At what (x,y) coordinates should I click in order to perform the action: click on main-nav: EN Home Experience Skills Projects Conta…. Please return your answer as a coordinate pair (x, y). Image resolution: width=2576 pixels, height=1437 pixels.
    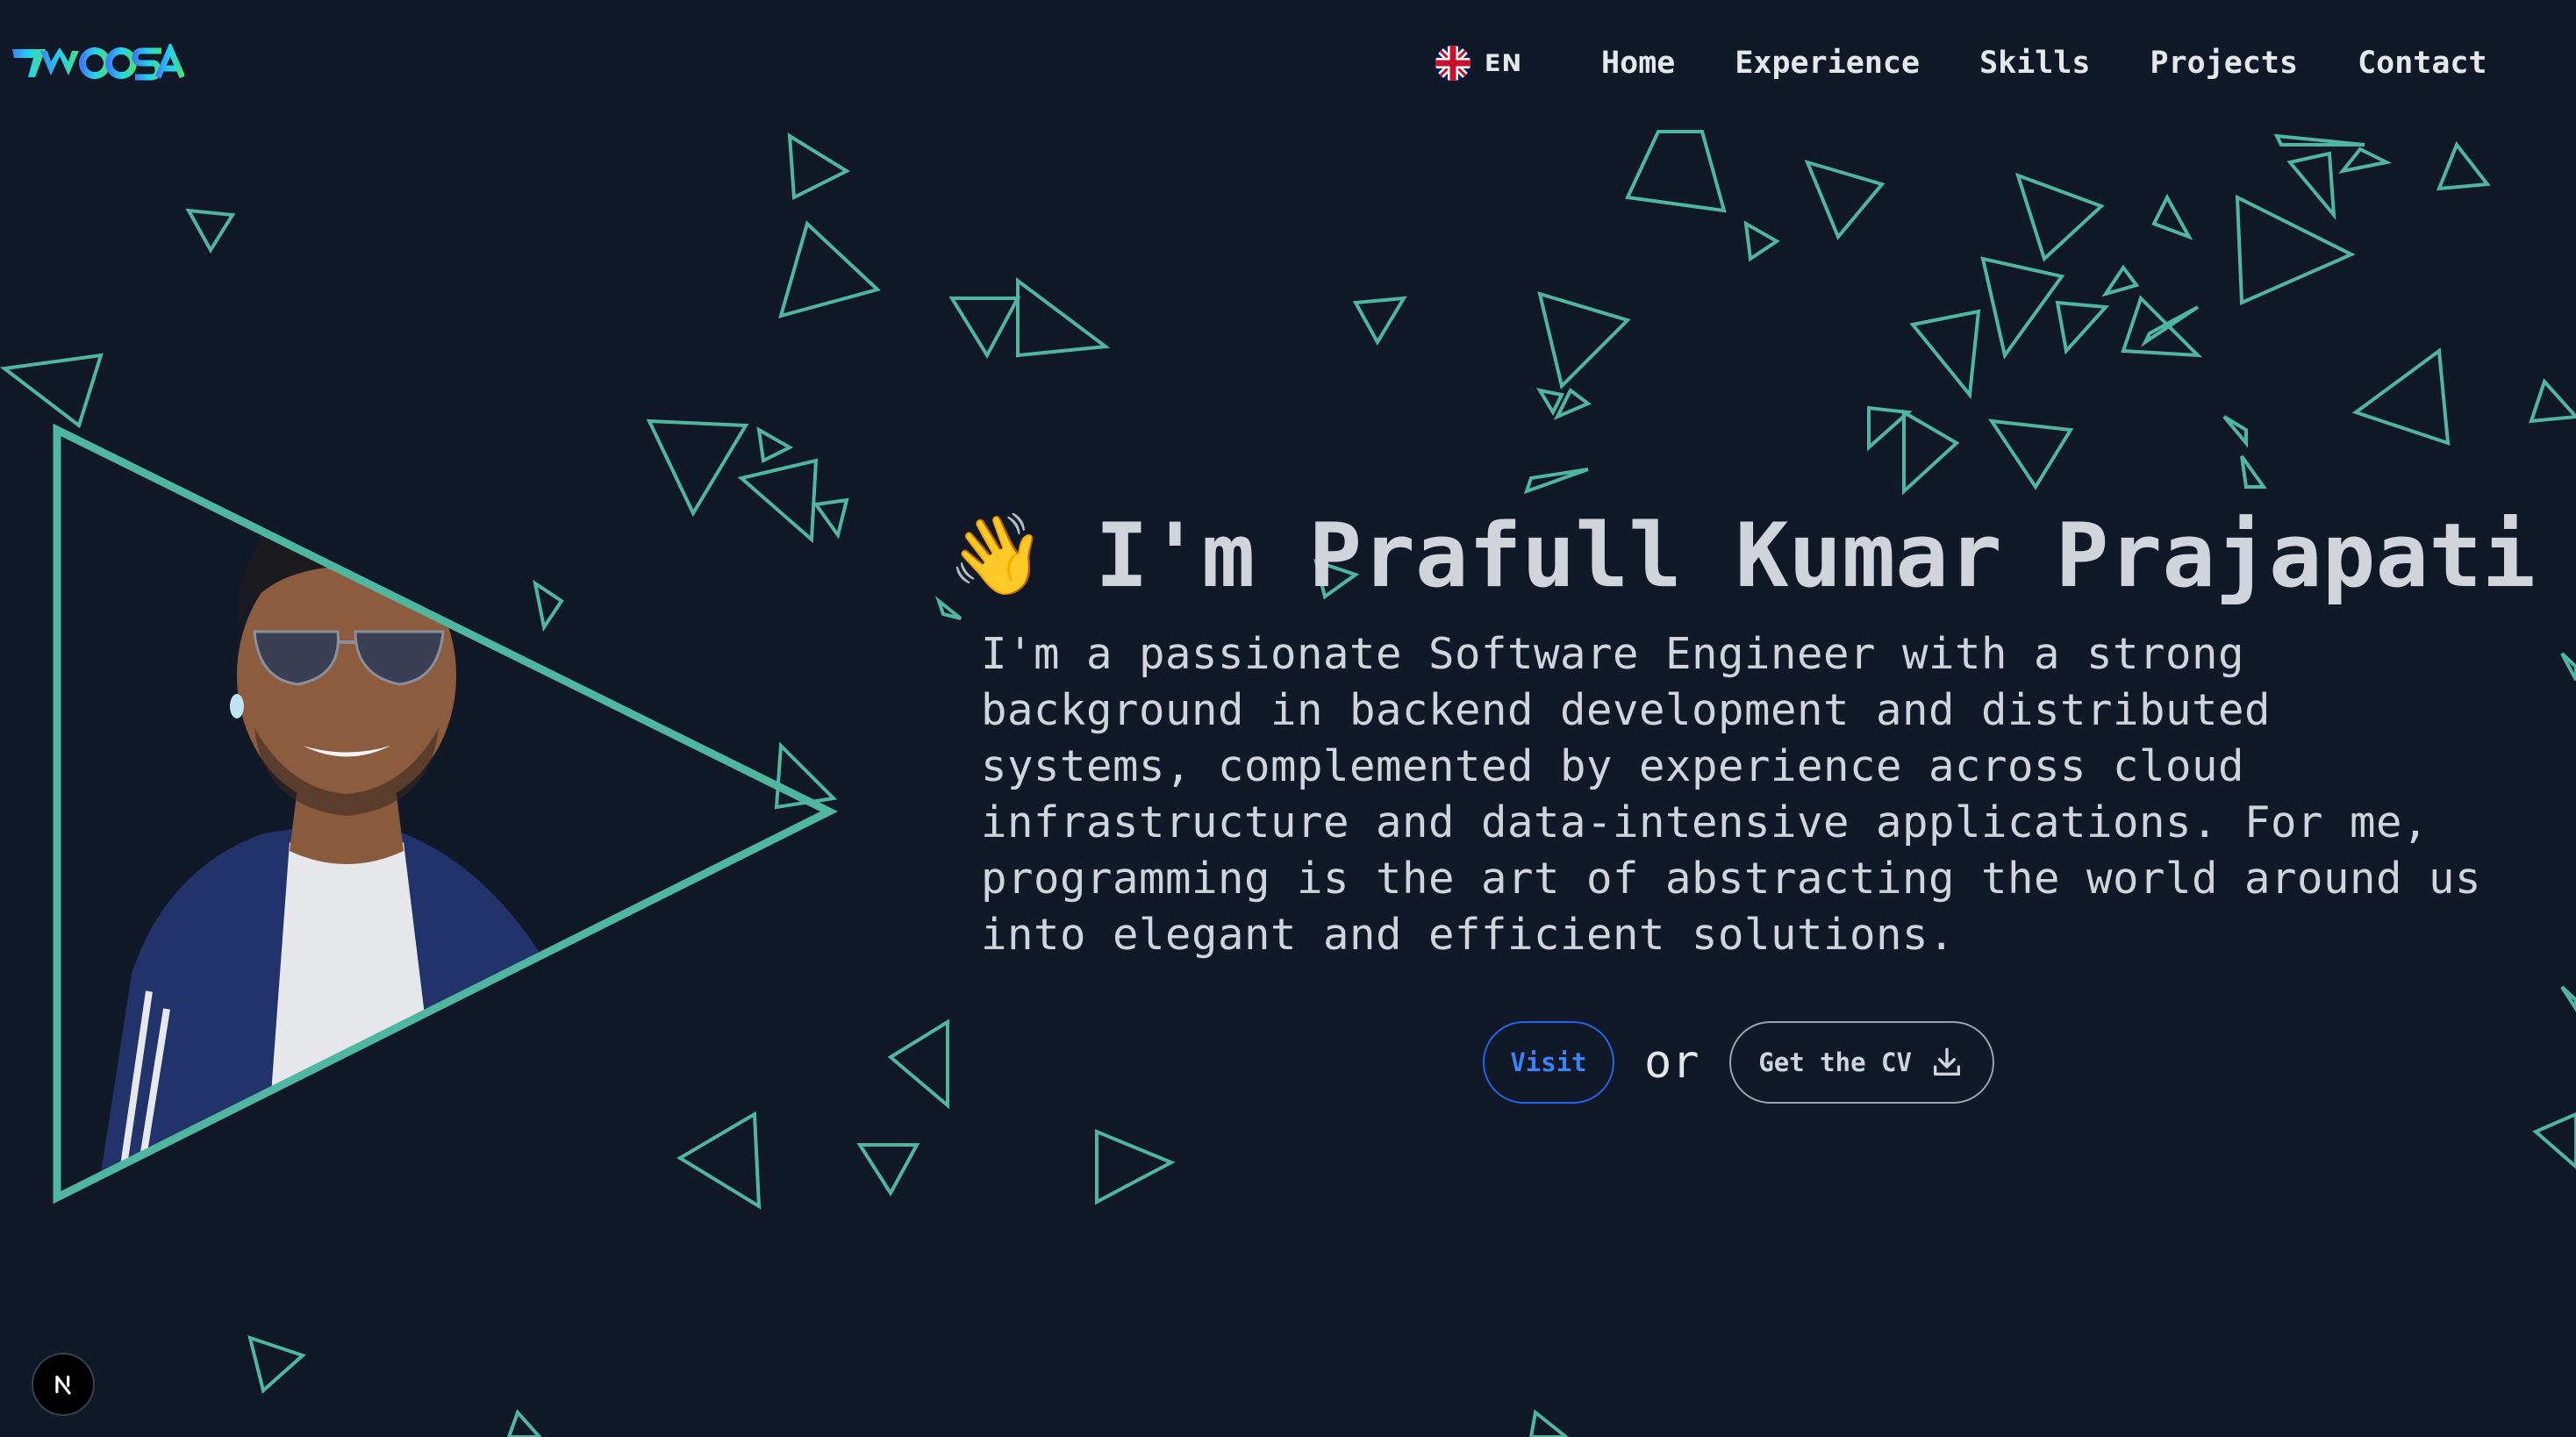
    Looking at the image, I should click on (1961, 63).